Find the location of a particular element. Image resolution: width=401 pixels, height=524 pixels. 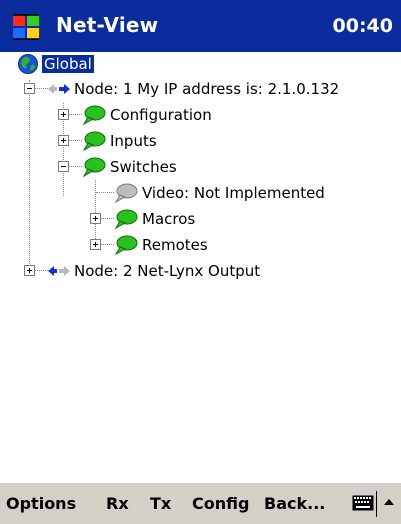

keyboard-icon is located at coordinates (363, 503).